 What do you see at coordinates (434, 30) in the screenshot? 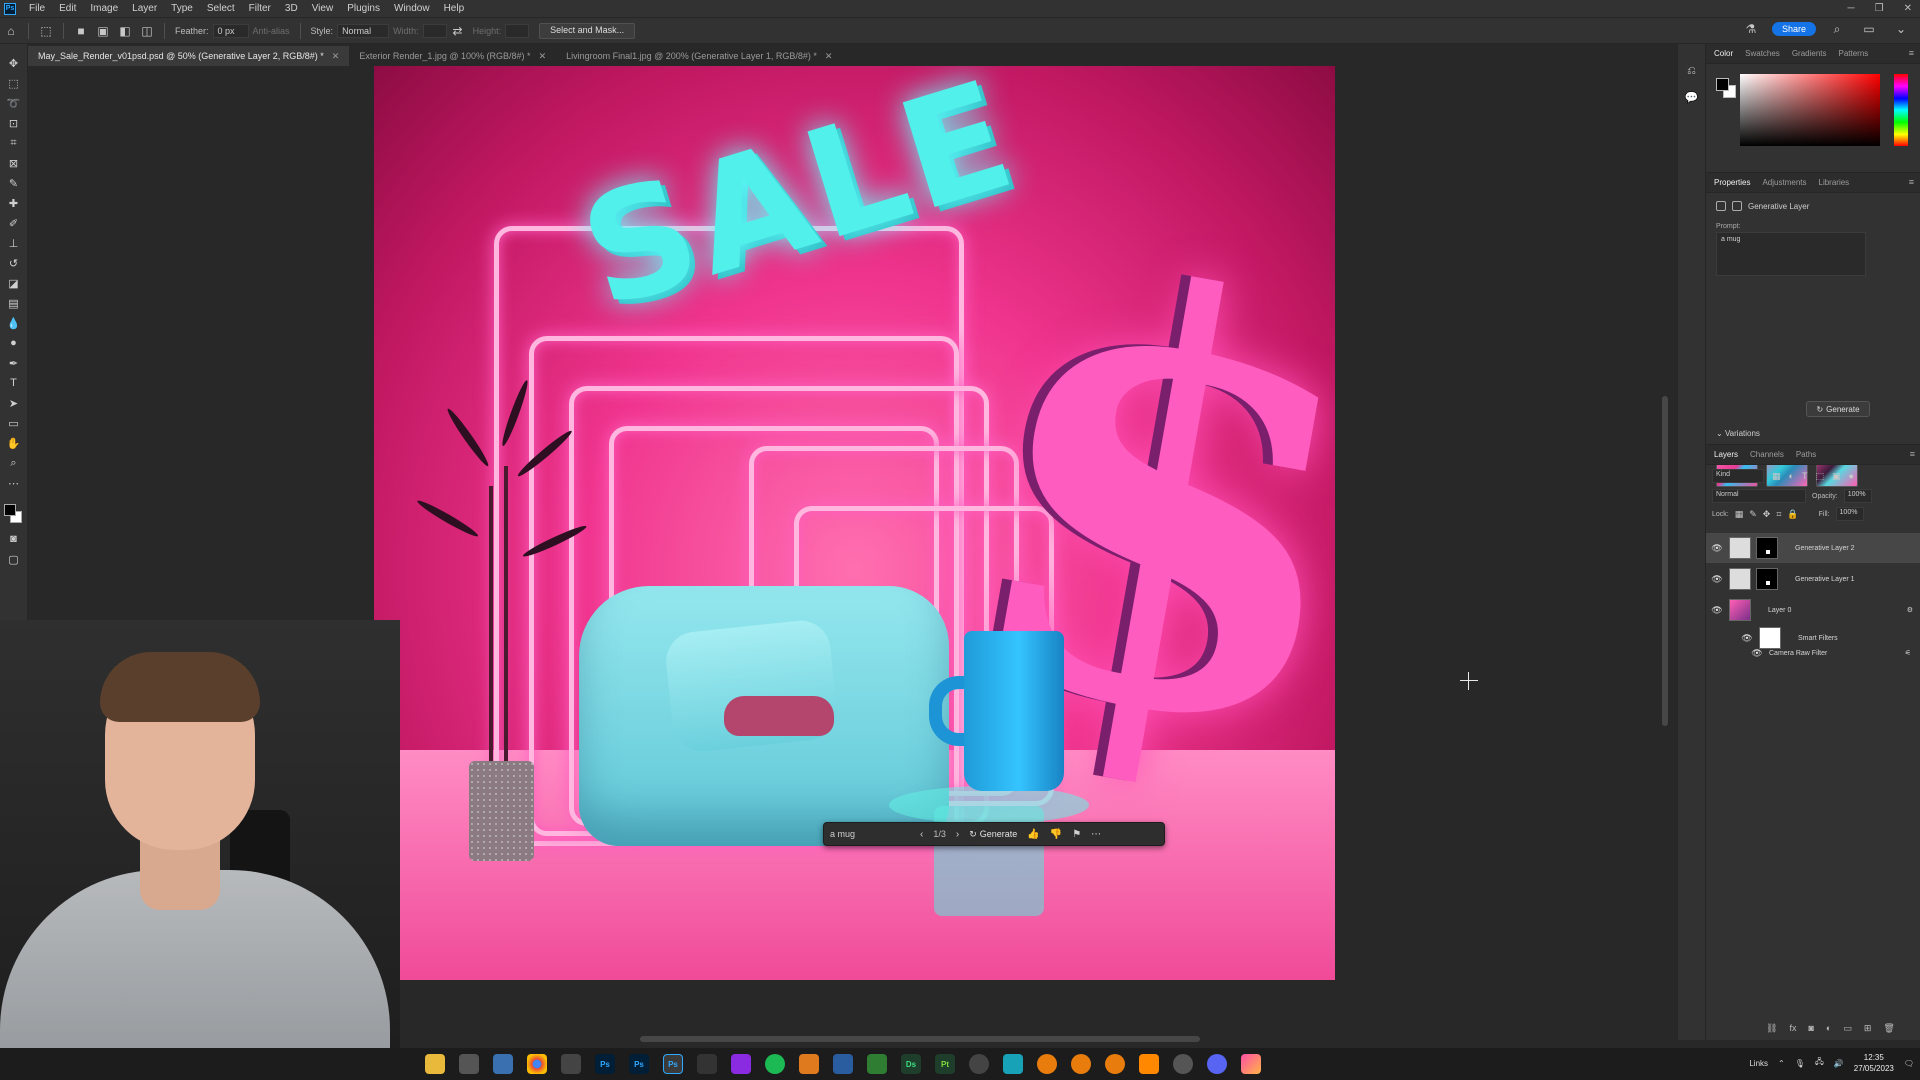
I see `width-input` at bounding box center [434, 30].